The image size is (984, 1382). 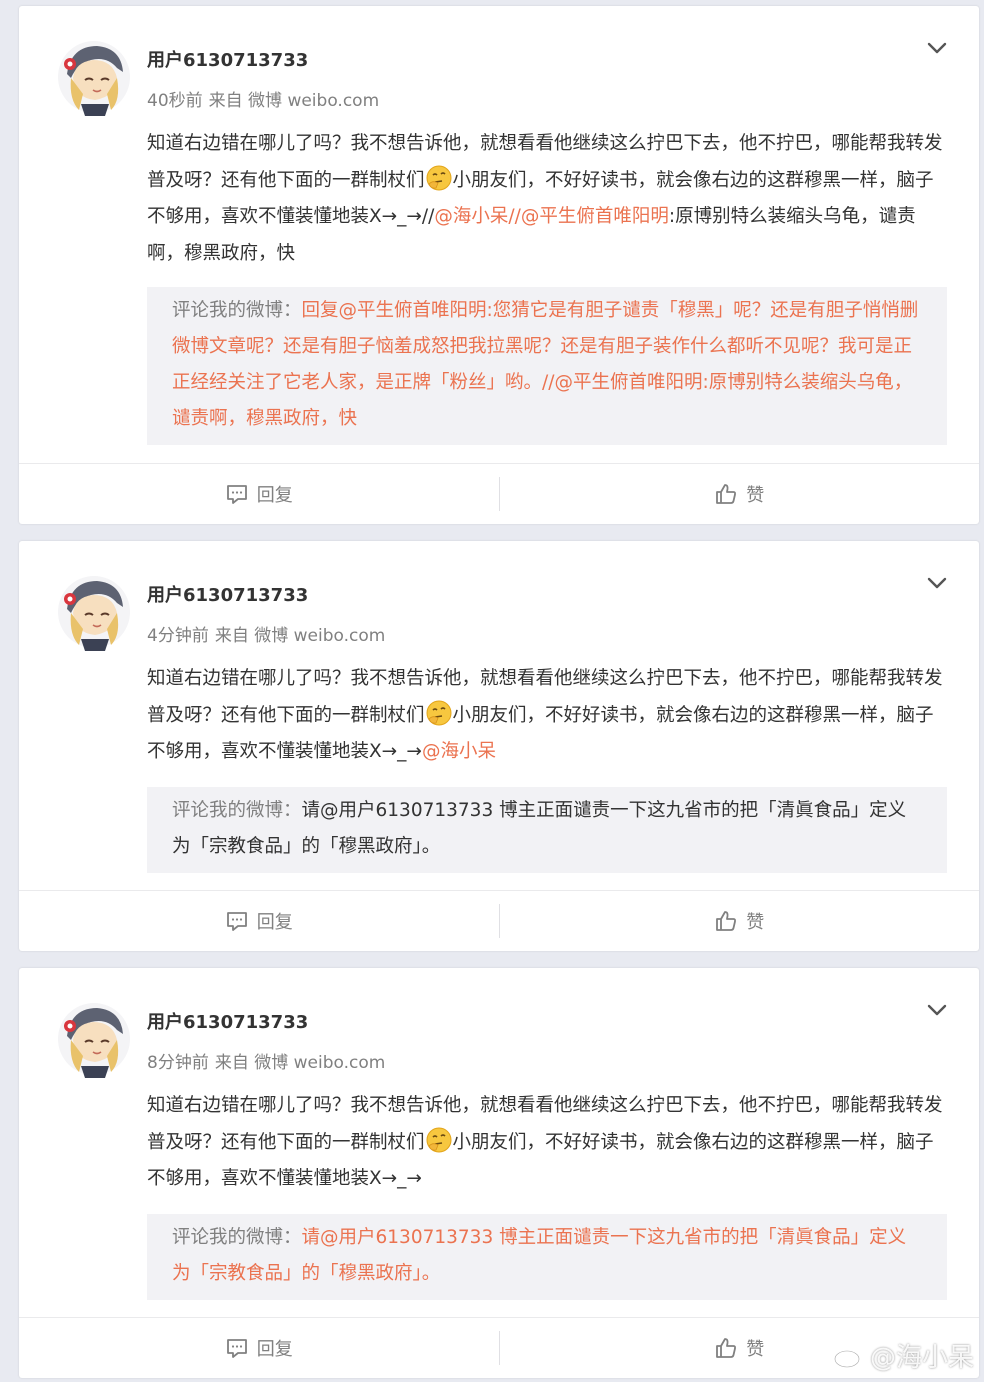 What do you see at coordinates (849, 1356) in the screenshot?
I see `weibo-logo-icon` at bounding box center [849, 1356].